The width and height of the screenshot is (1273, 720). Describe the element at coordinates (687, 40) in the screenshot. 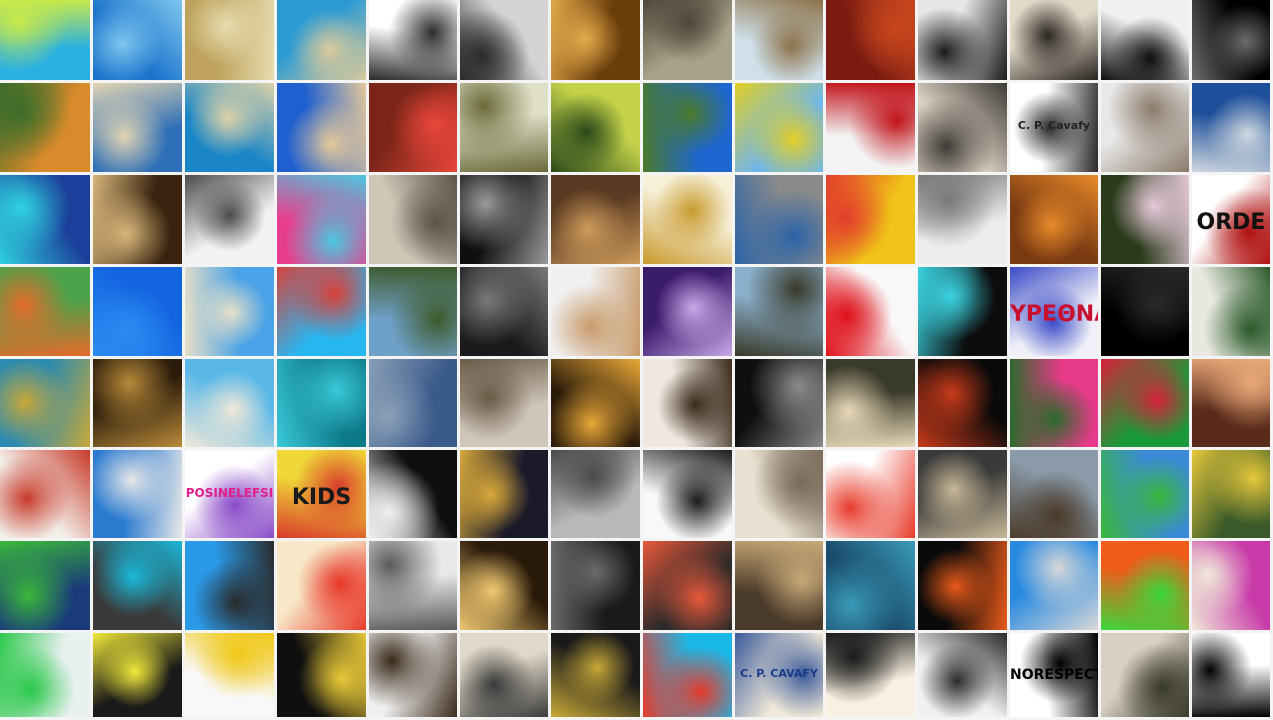

I see `harbor-view-image` at that location.